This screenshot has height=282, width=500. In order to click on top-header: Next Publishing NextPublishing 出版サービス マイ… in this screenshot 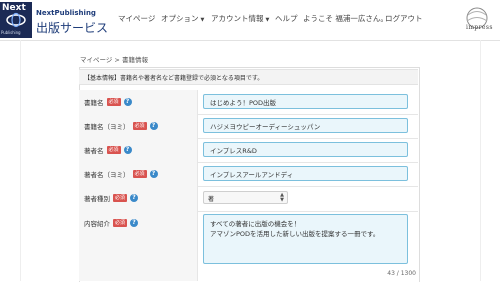, I will do `click(250, 20)`.